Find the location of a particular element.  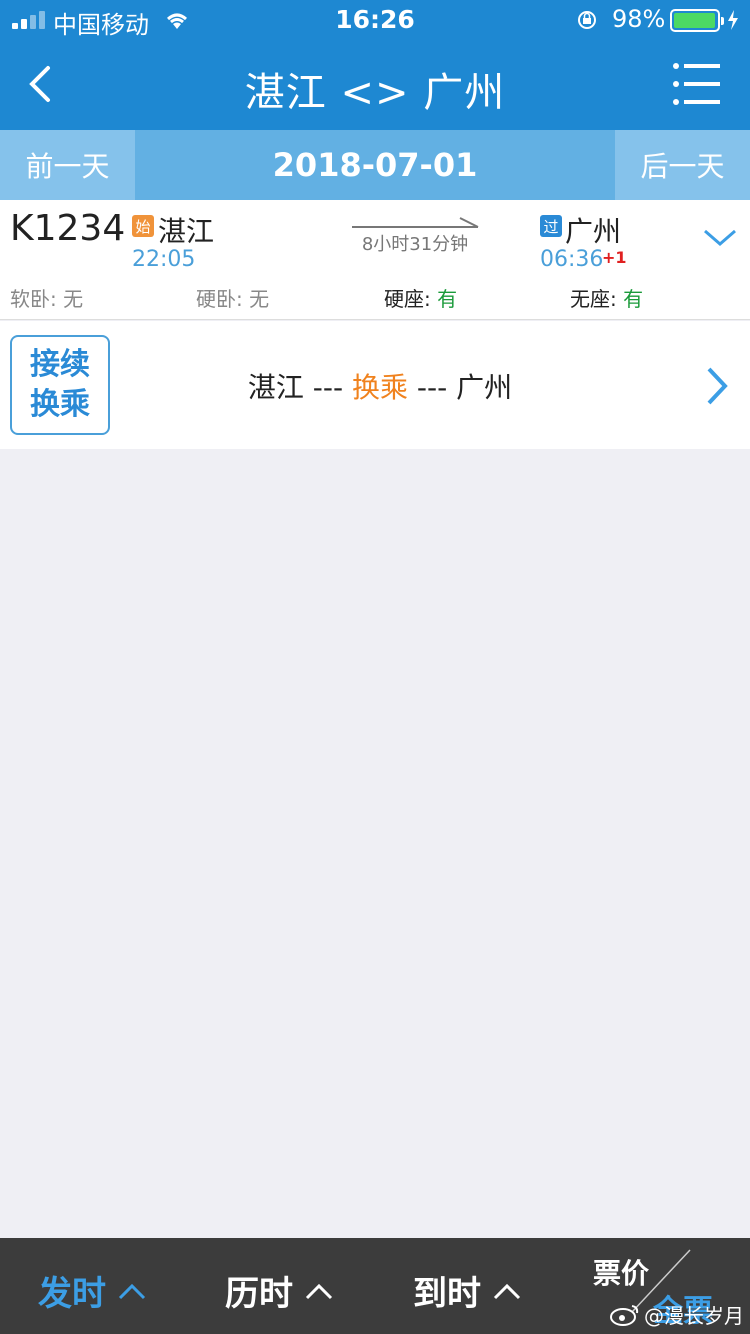

departure-station: 湛江 is located at coordinates (186, 231).